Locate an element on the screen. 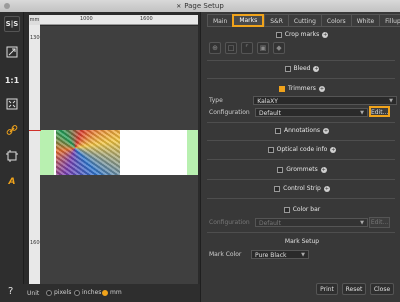  select-value: Pure Black is located at coordinates (271, 255).